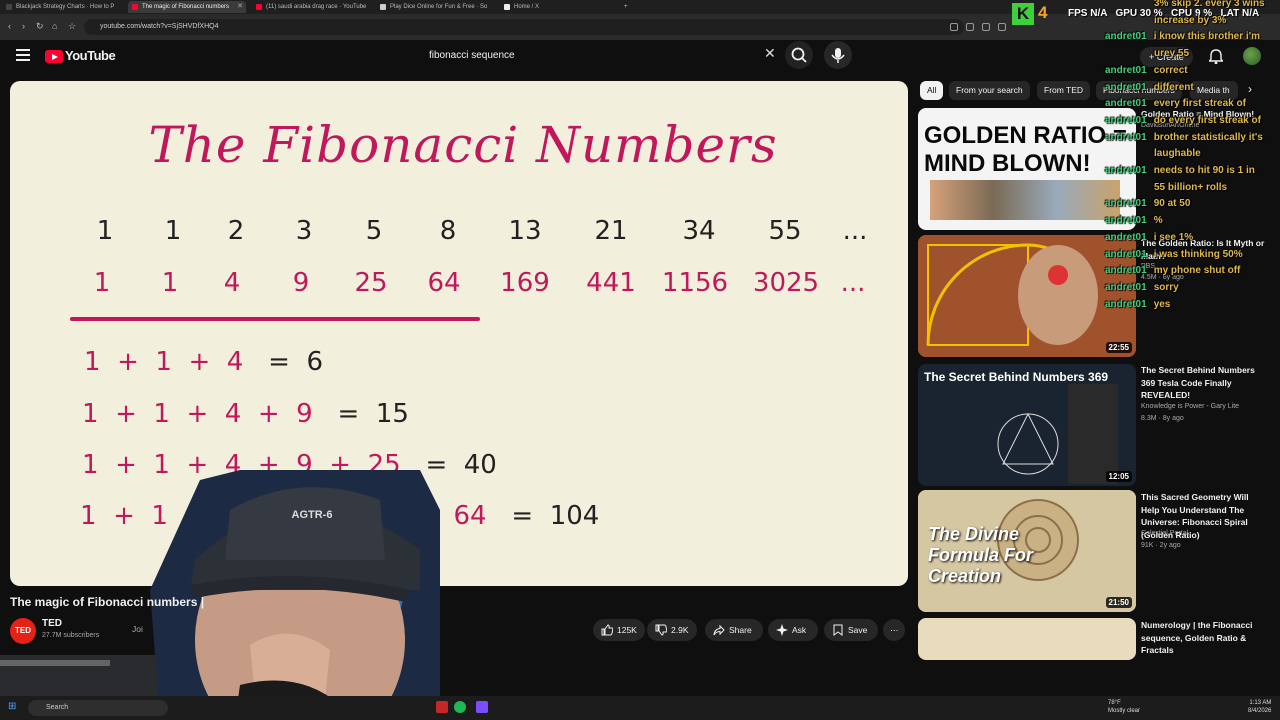  Describe the element at coordinates (981, 555) in the screenshot. I see `thumbnail-text: The Divine Formula For Creation` at that location.